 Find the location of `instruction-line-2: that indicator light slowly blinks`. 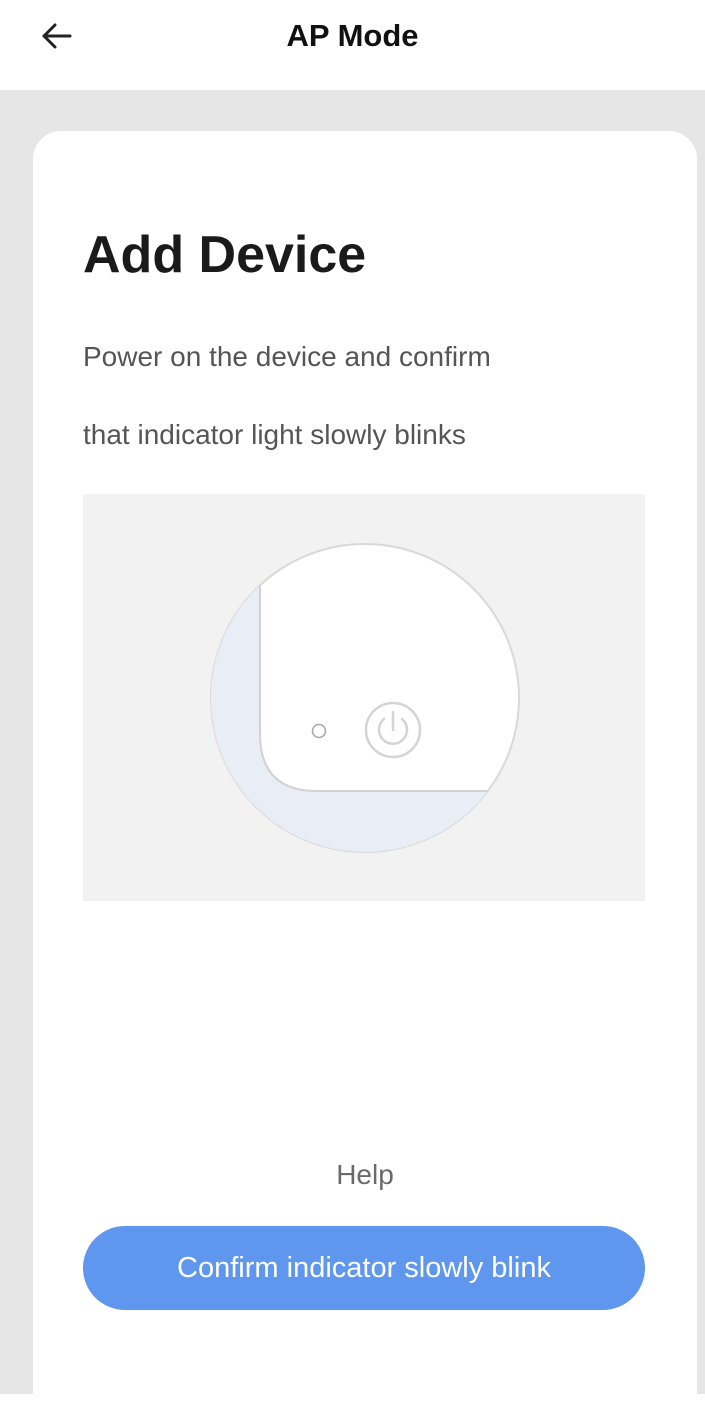

instruction-line-2: that indicator light slowly blinks is located at coordinates (274, 434).